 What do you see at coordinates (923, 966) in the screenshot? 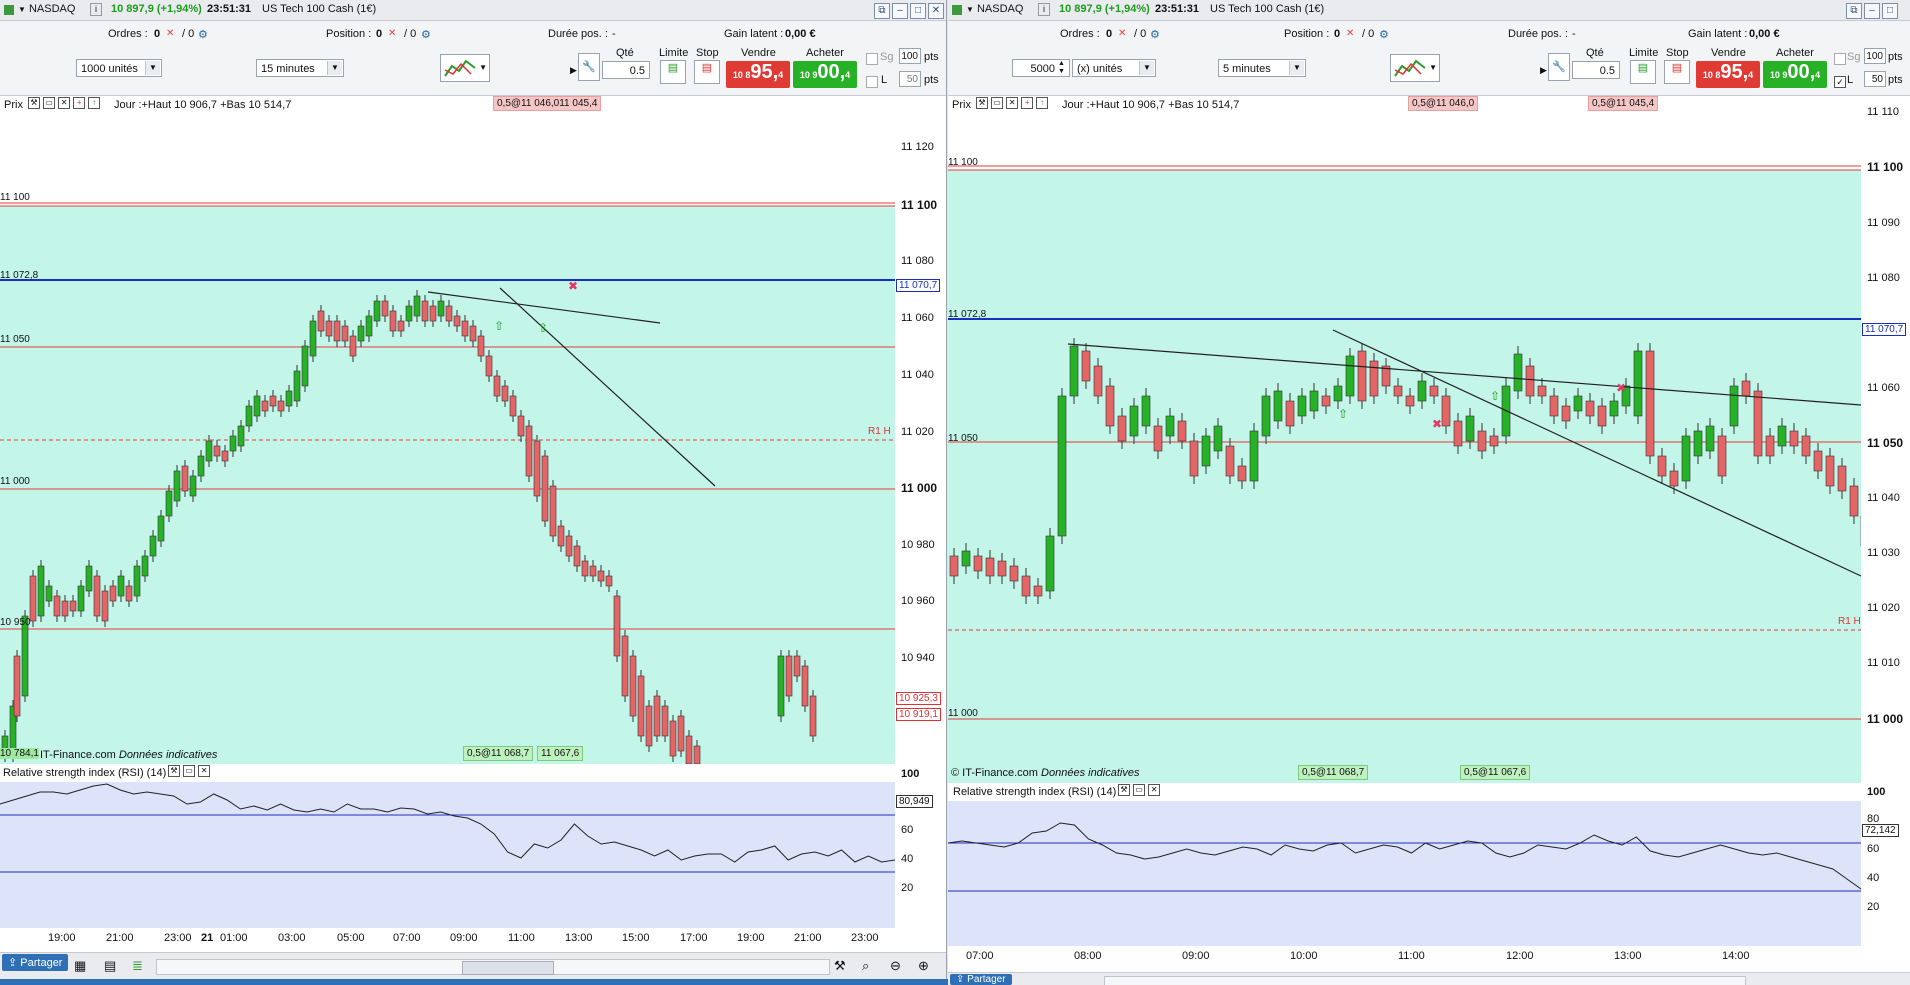
I see `zoom-in-icon: ⊕` at bounding box center [923, 966].